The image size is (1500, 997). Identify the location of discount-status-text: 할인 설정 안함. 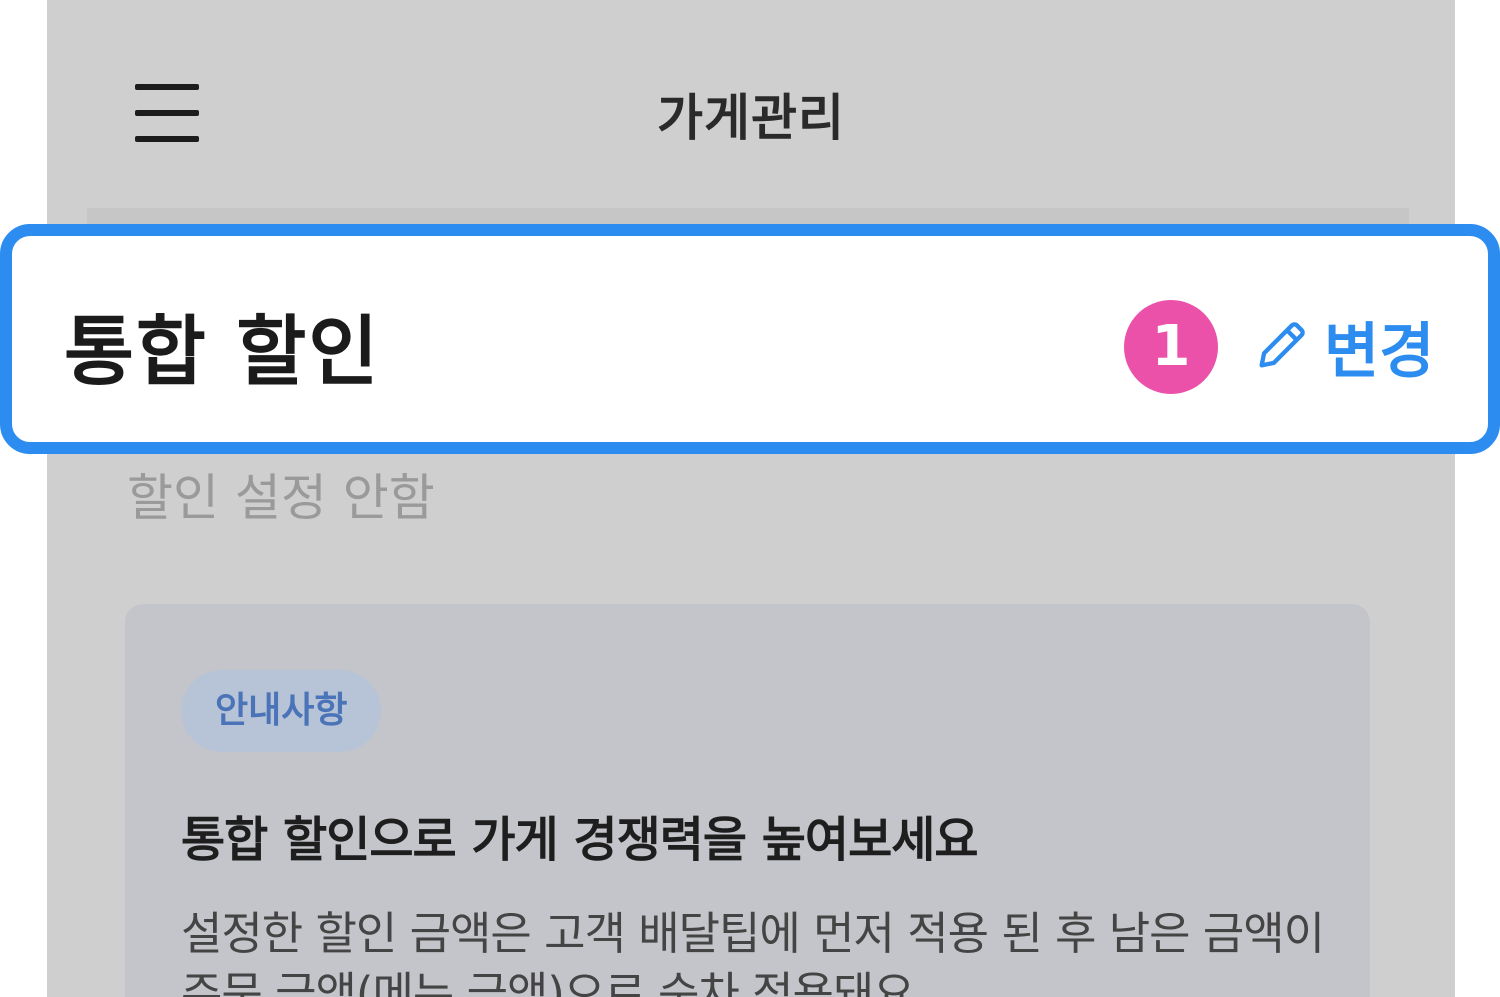
(281, 498).